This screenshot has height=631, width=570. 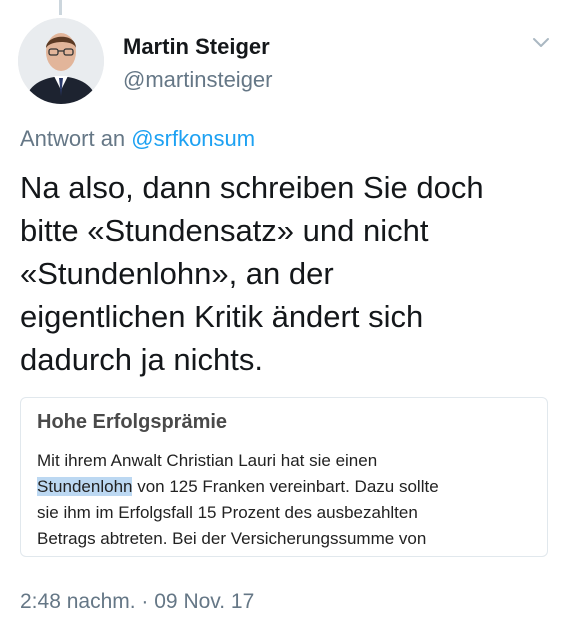 What do you see at coordinates (78, 601) in the screenshot?
I see `tweet-time: 2:48 nachm.` at bounding box center [78, 601].